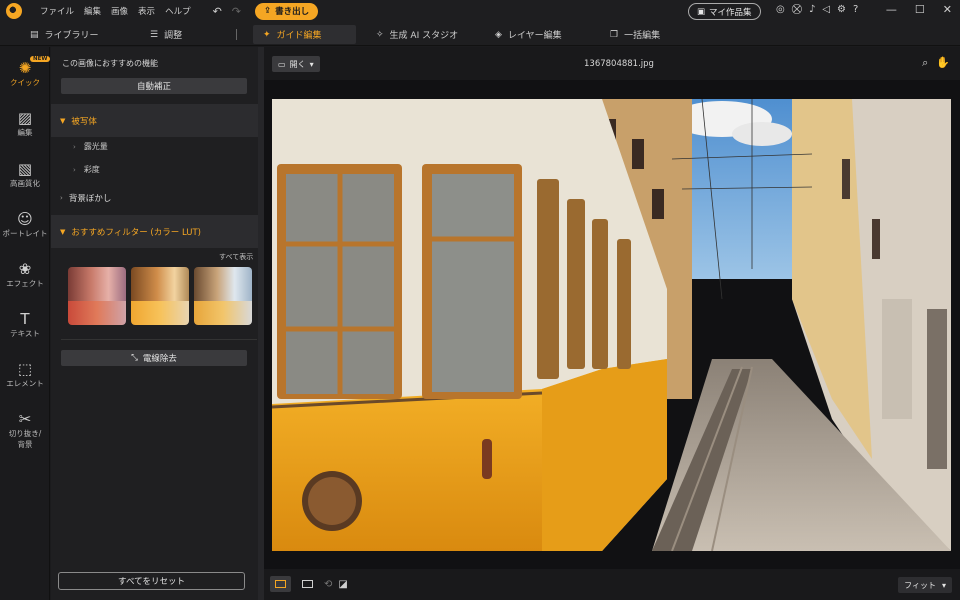  What do you see at coordinates (25, 68) in the screenshot?
I see `quick-wand-icon: ✺` at bounding box center [25, 68].